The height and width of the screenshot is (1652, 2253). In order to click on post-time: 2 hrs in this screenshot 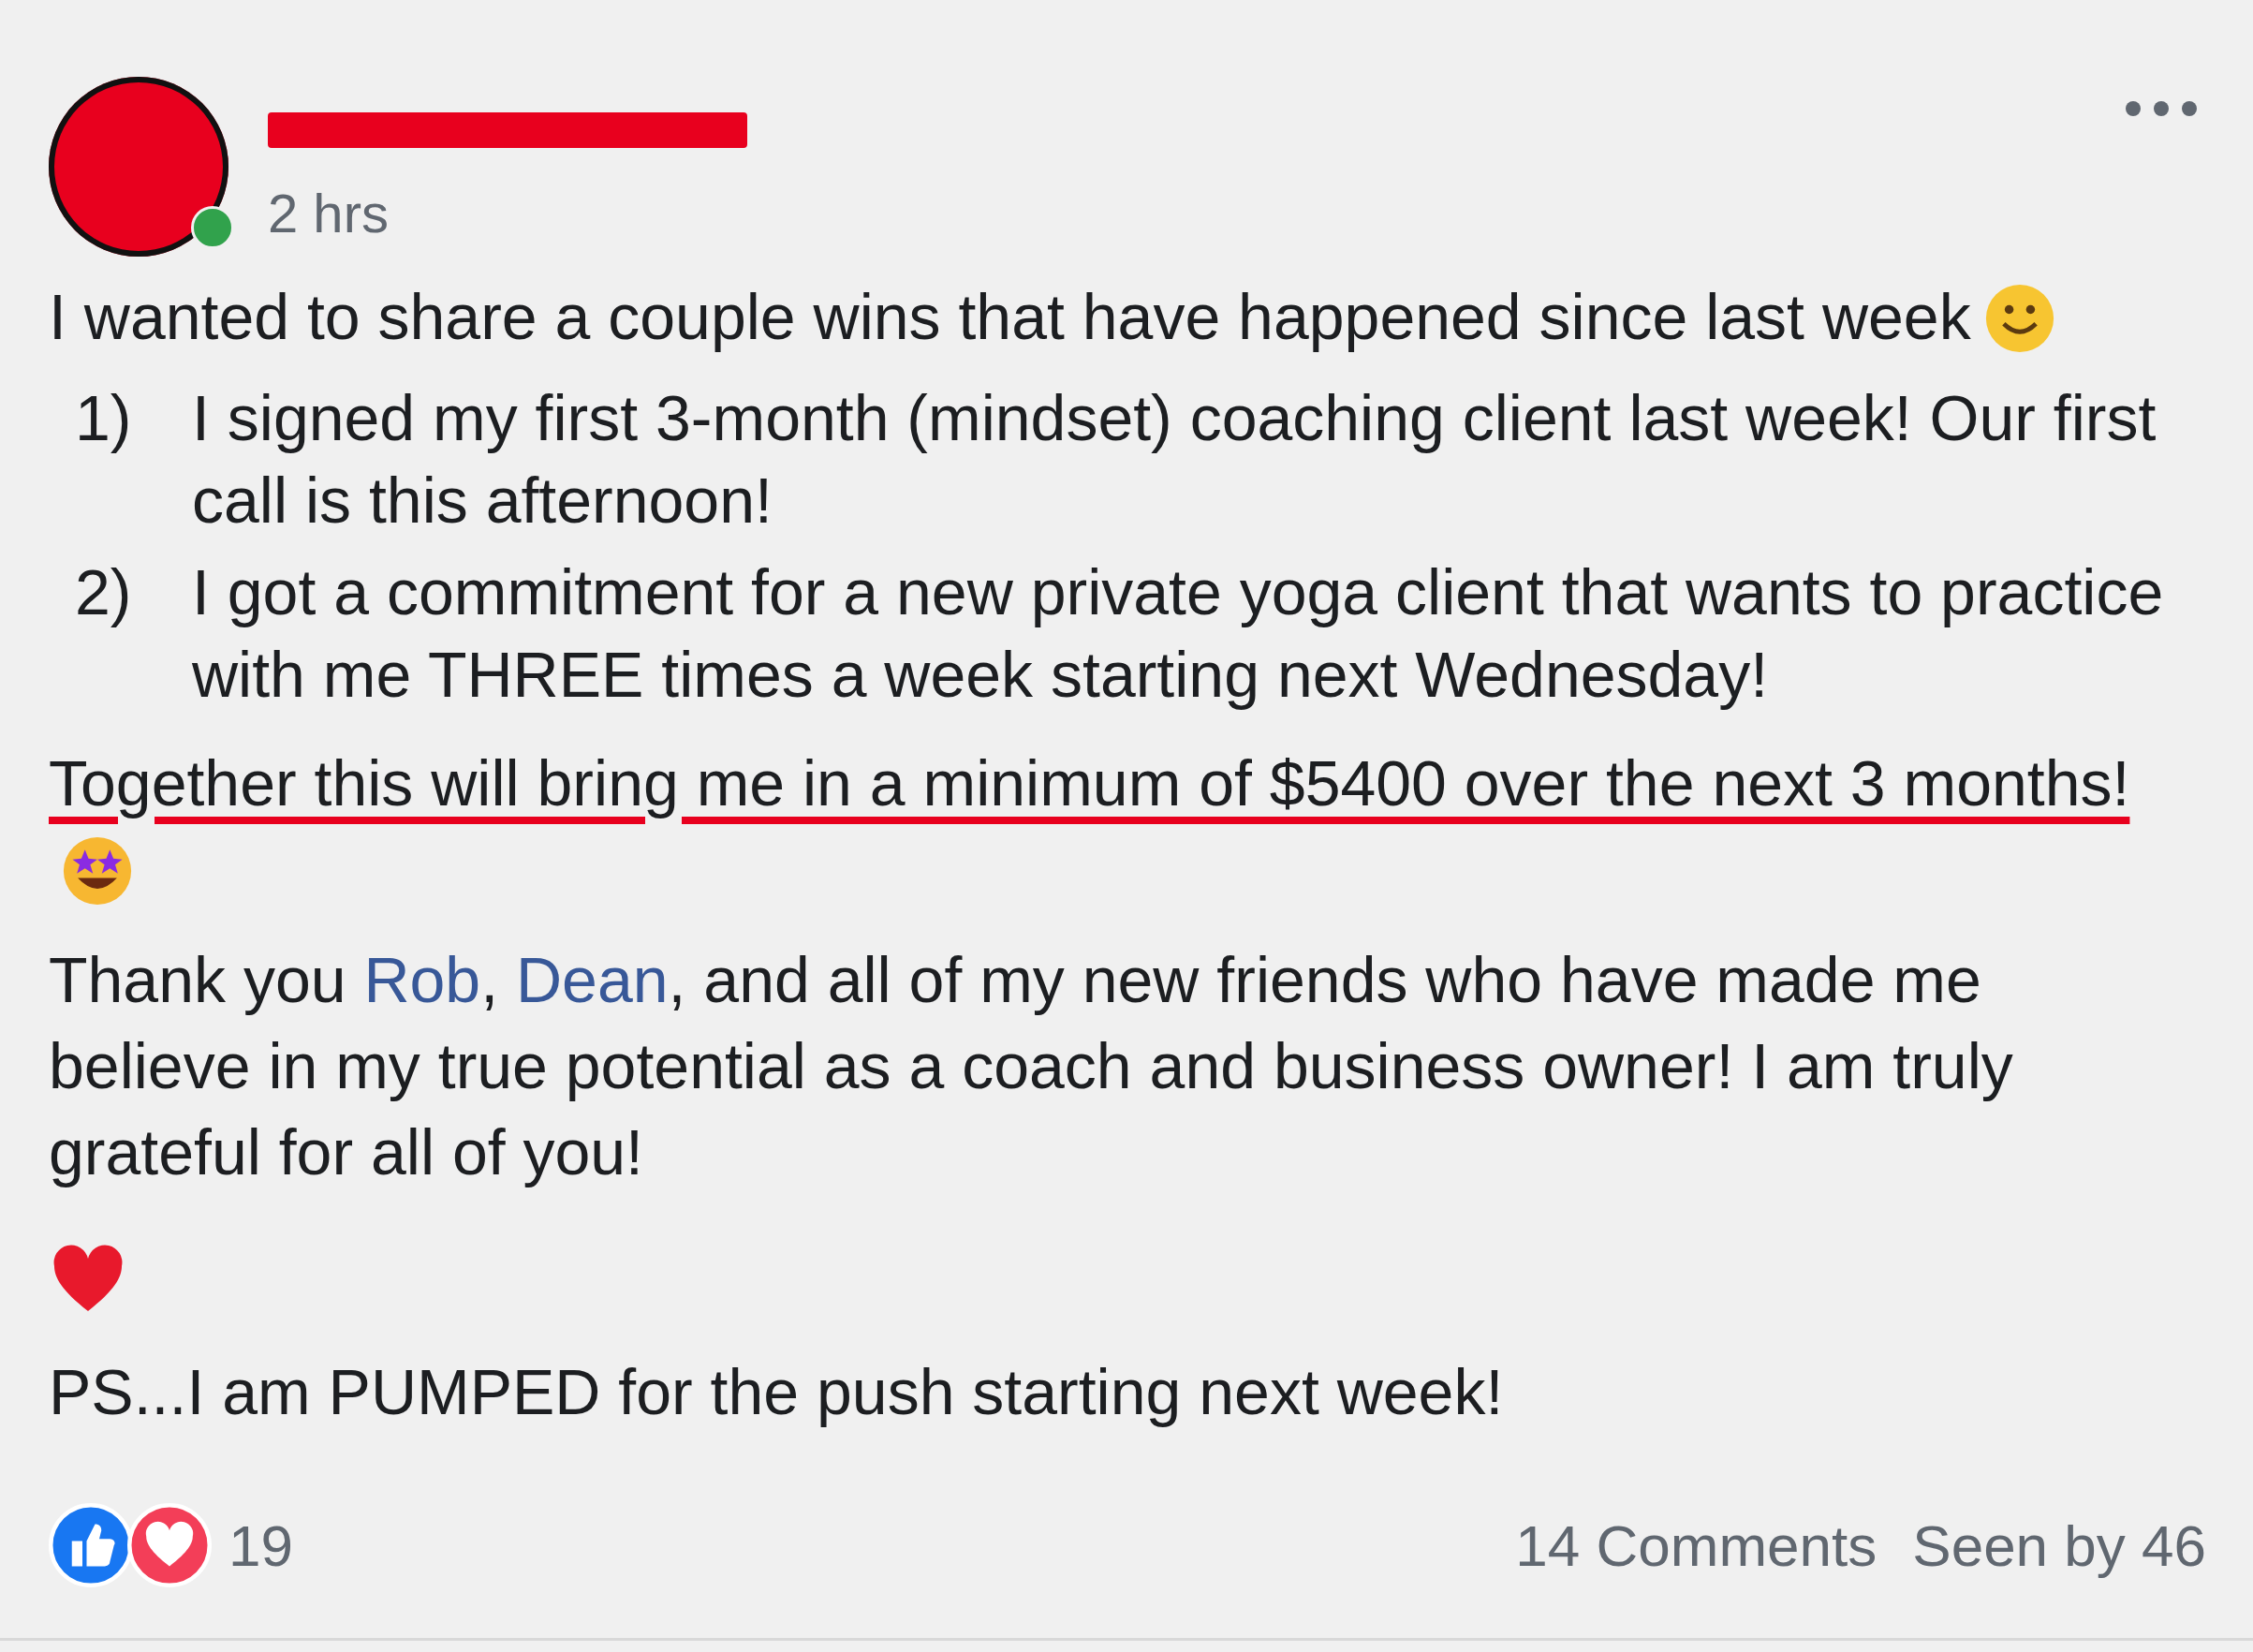, I will do `click(507, 213)`.